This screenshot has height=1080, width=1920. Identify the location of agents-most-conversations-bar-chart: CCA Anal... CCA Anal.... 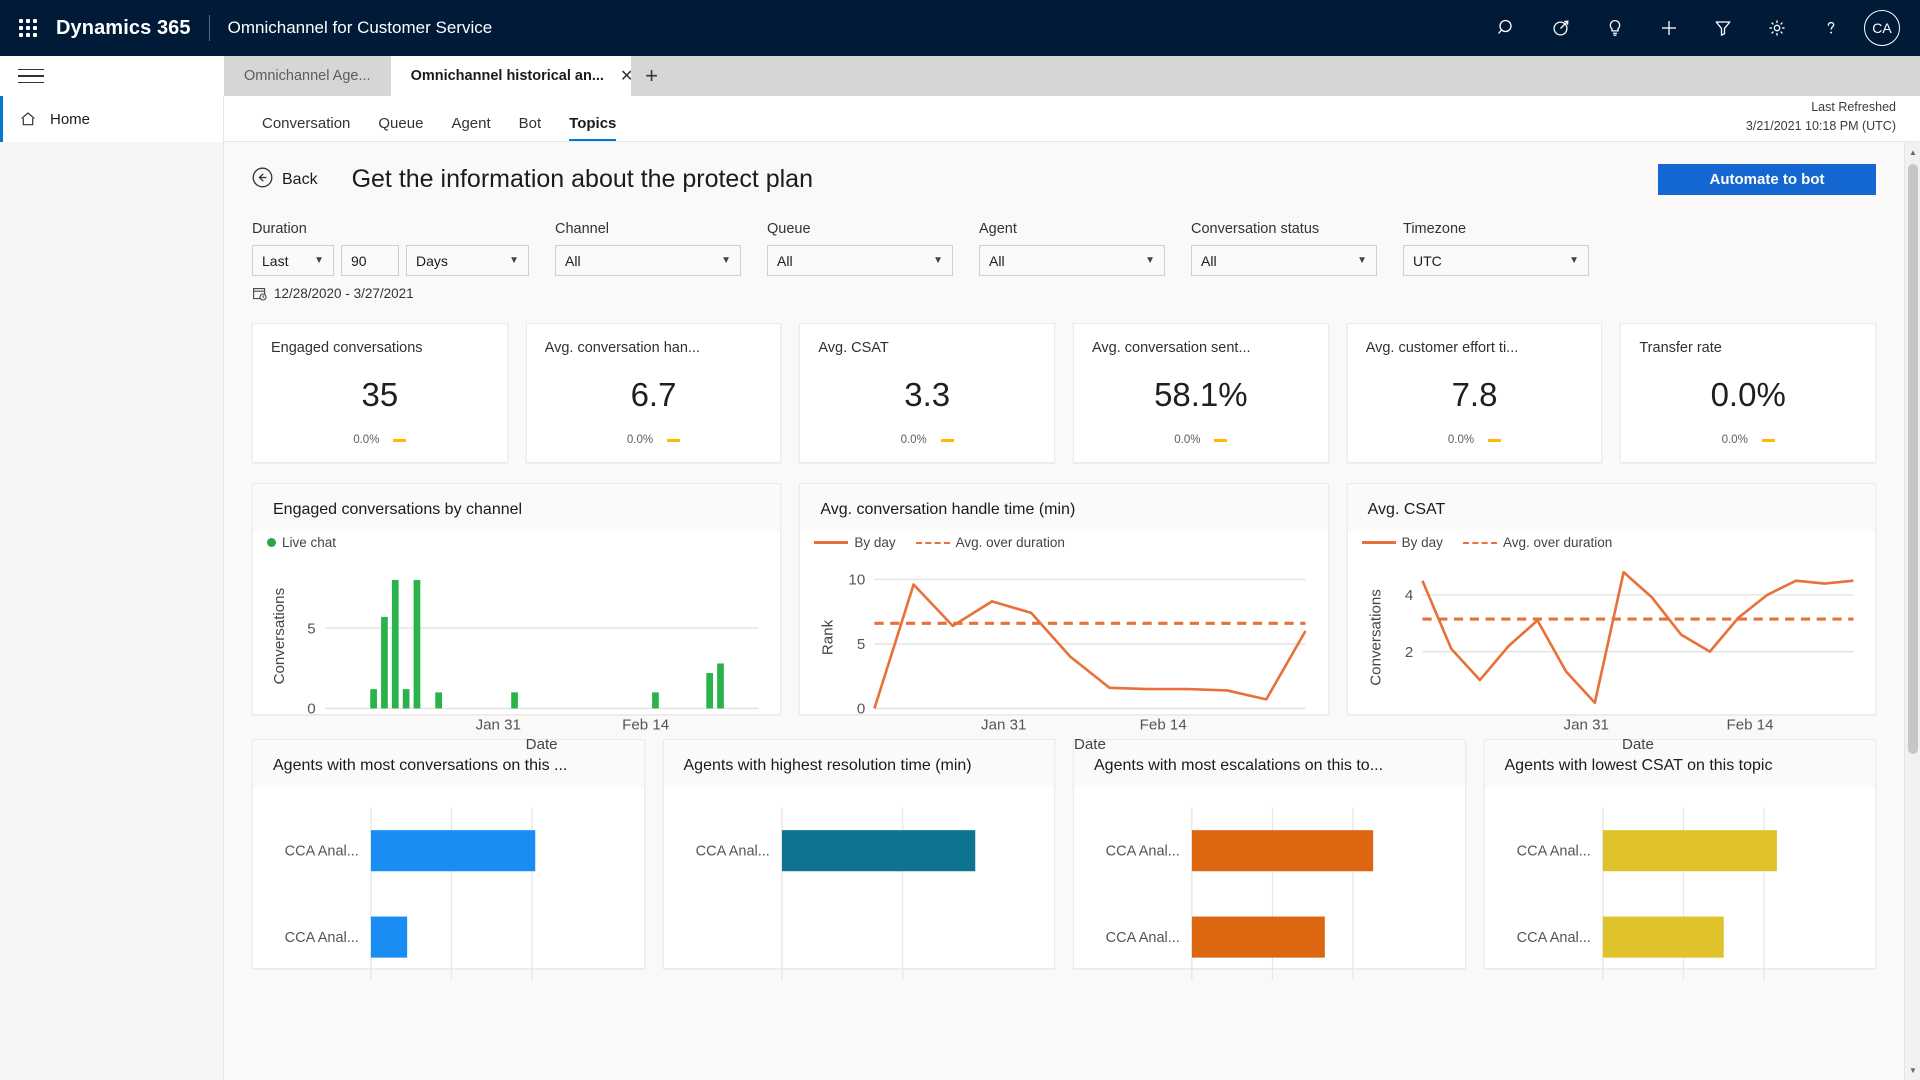
(448, 892).